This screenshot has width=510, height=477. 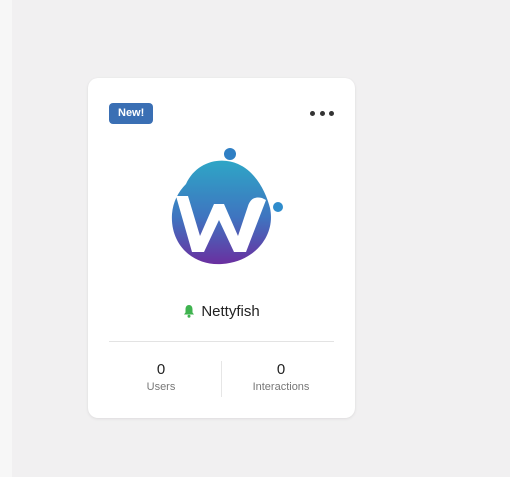 What do you see at coordinates (6, 238) in the screenshot?
I see `left-panel-edge` at bounding box center [6, 238].